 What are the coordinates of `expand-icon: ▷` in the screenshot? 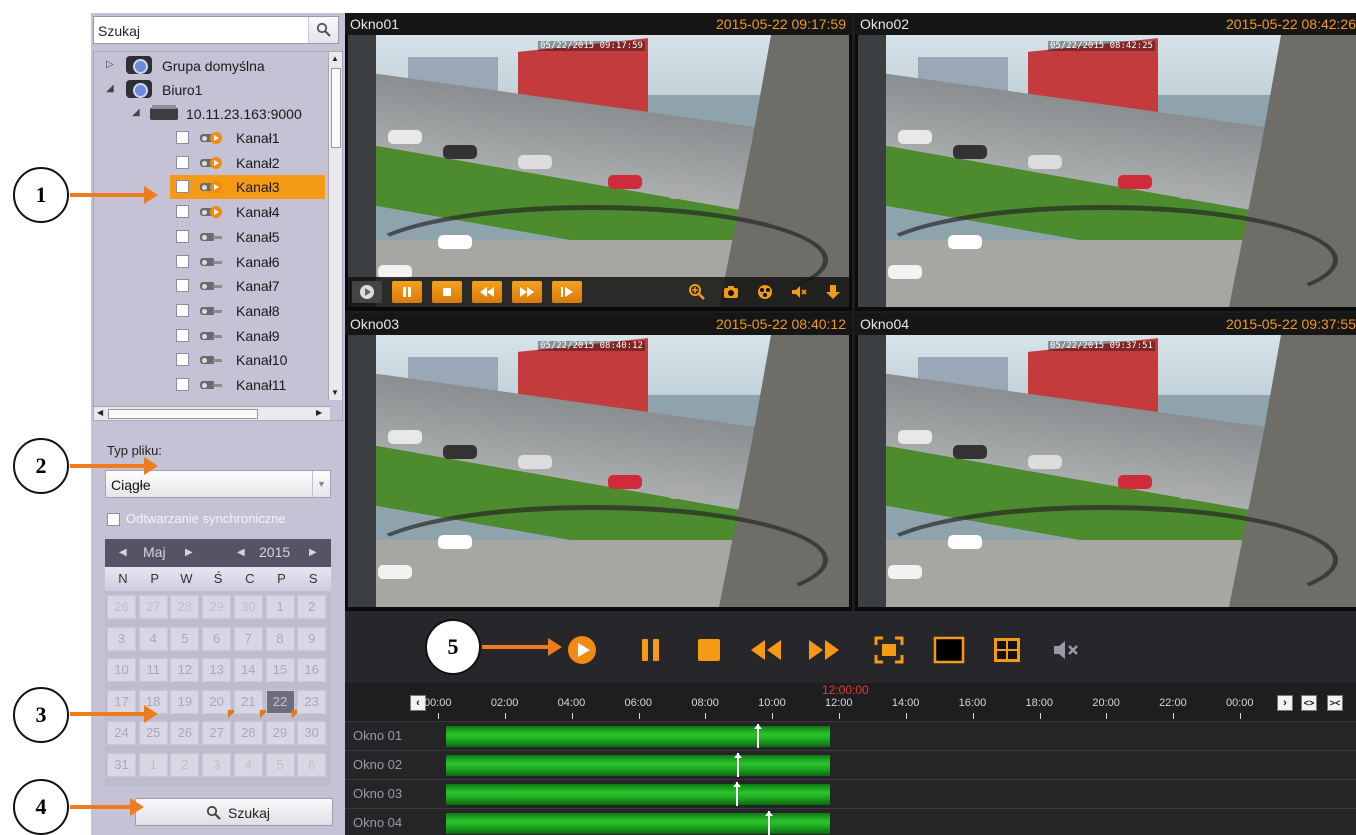 It's located at (110, 64).